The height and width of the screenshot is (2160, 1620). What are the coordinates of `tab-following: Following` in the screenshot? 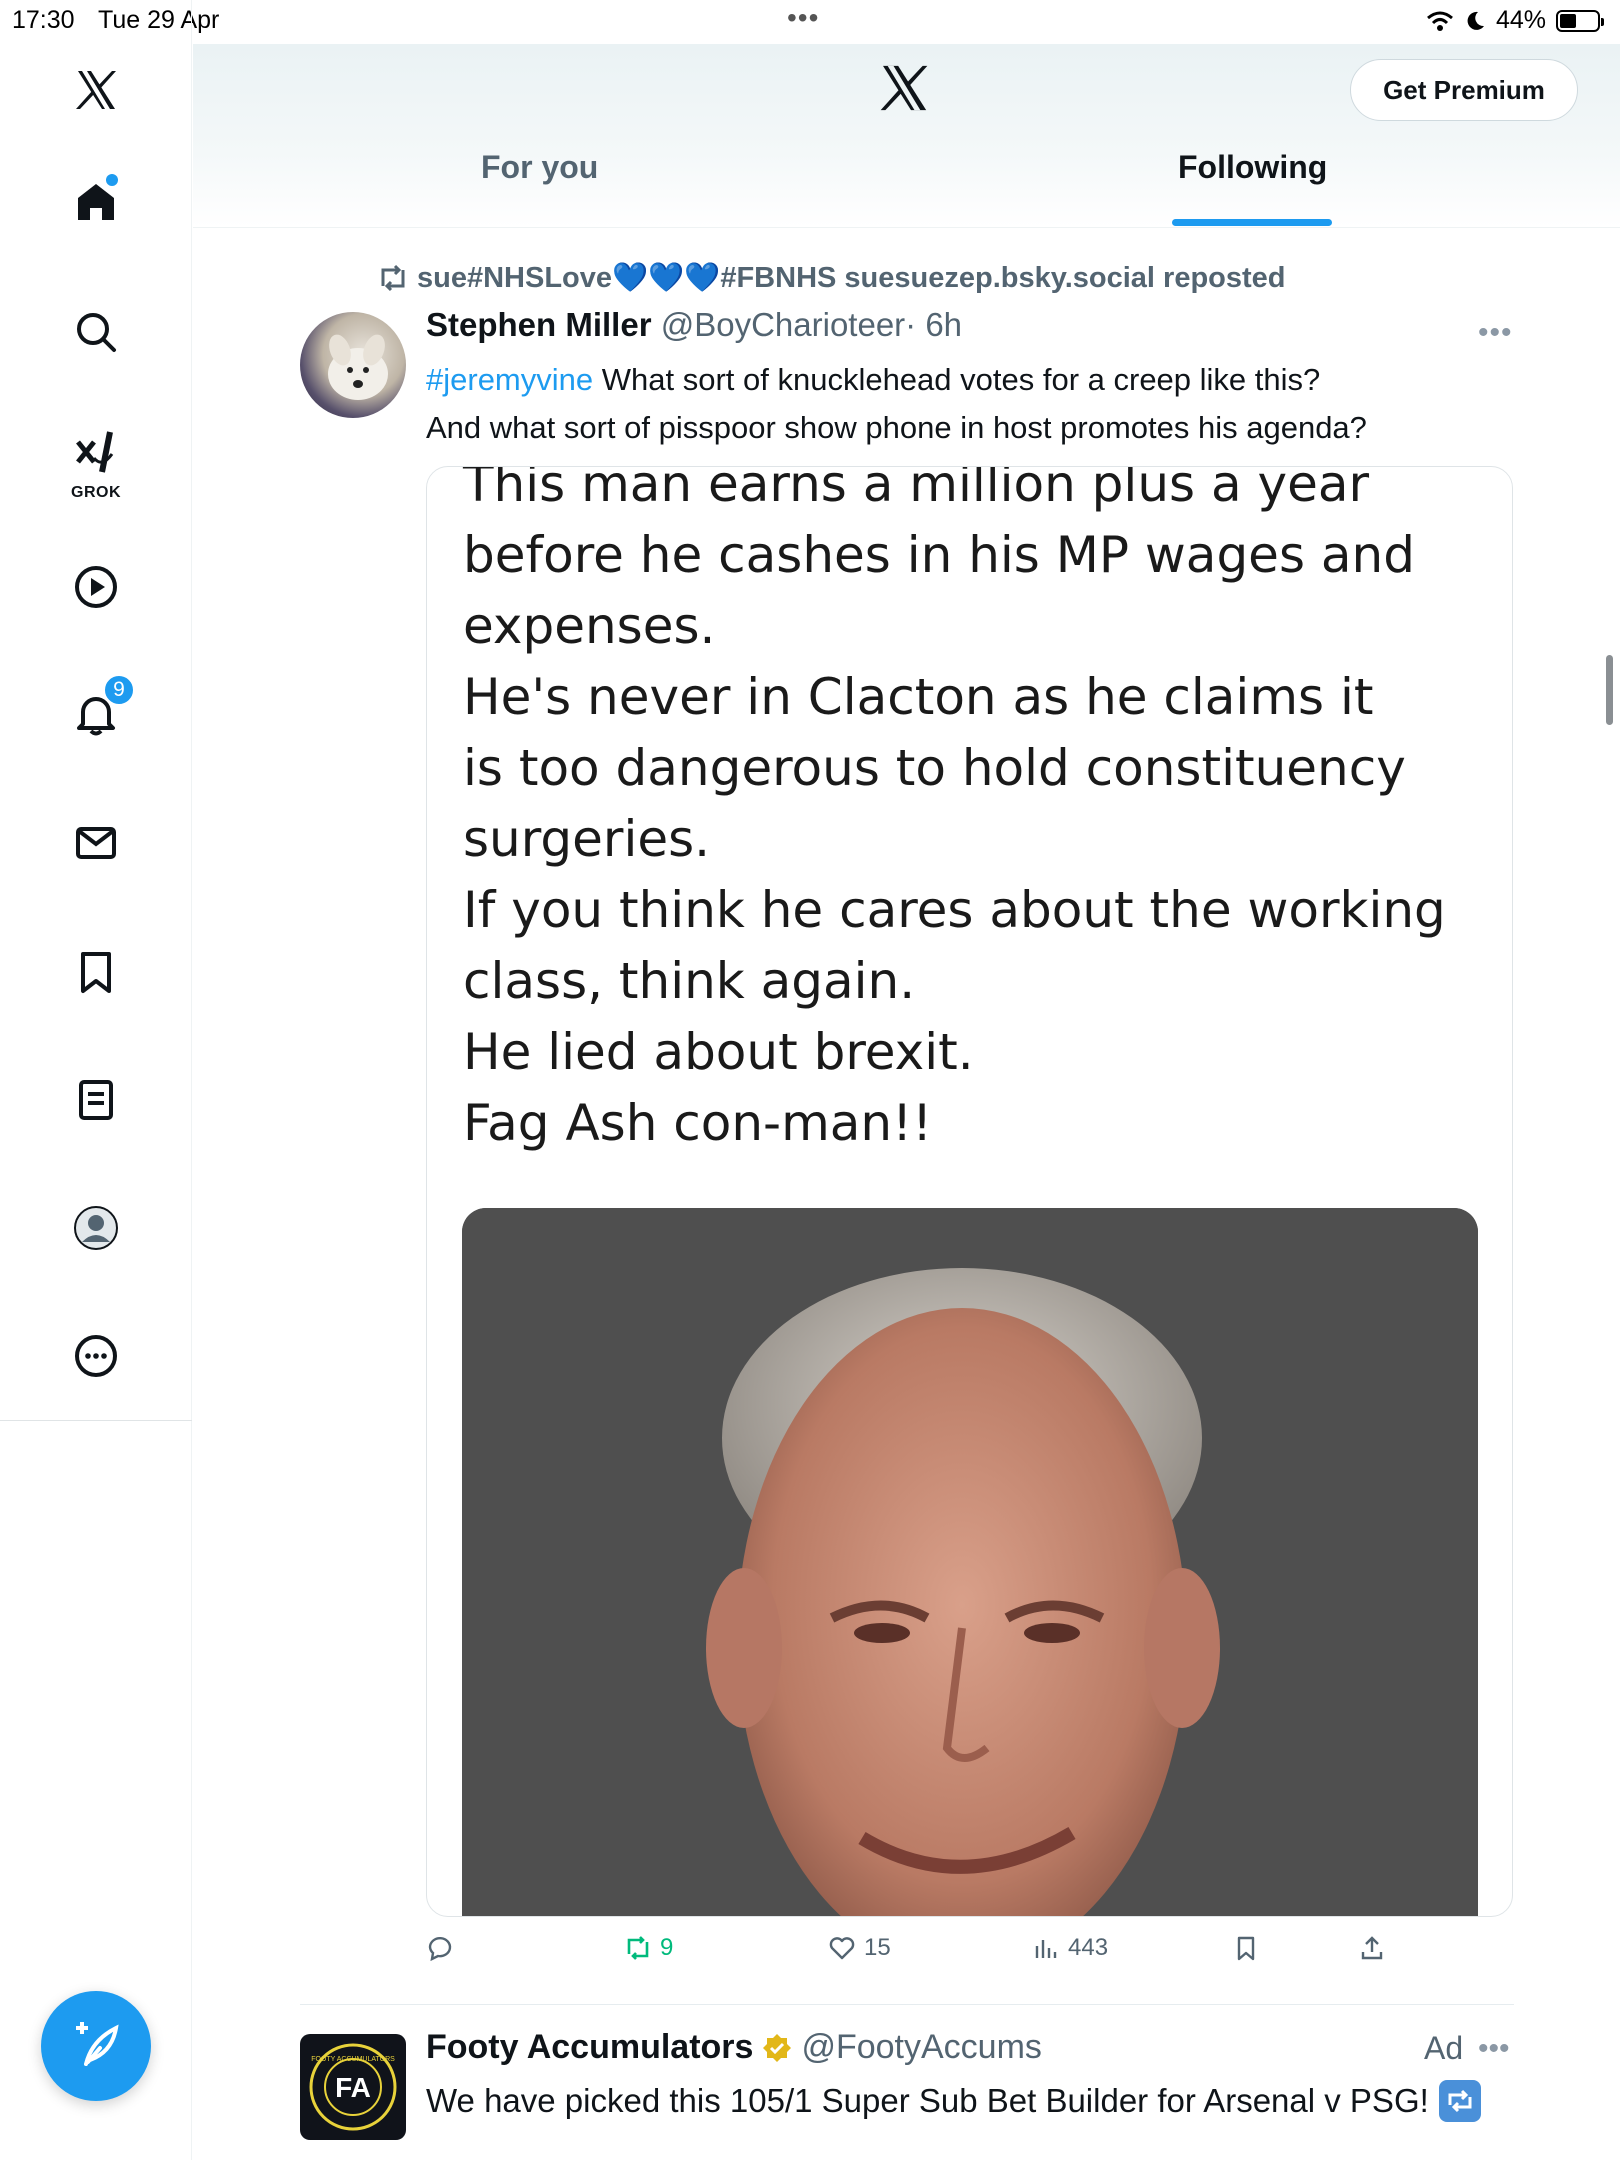 It's located at (1252, 167).